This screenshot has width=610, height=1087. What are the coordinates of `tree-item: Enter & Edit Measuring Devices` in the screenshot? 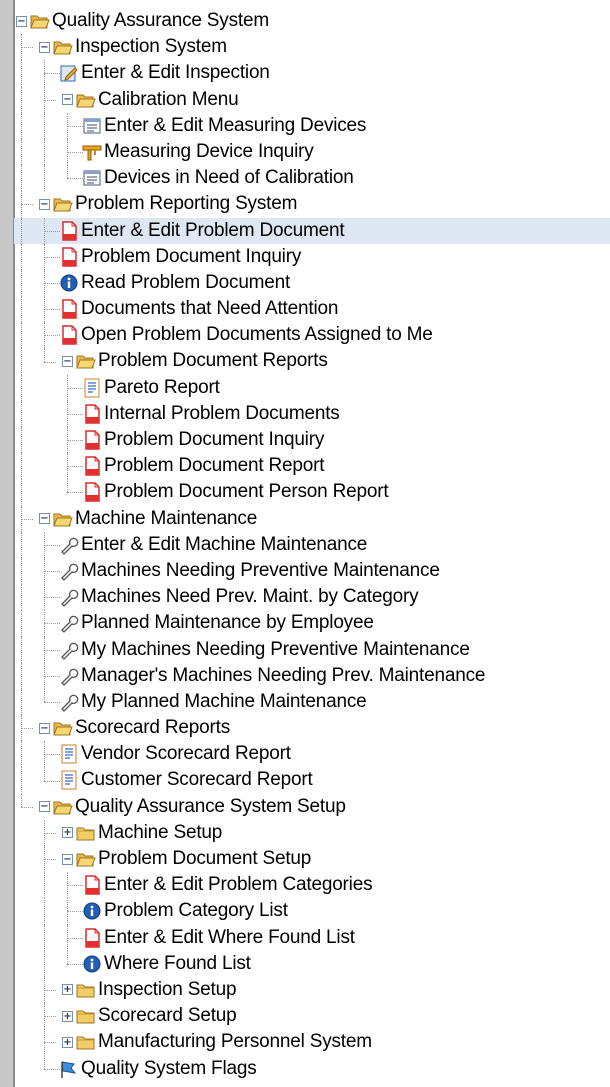 It's located at (312, 125).